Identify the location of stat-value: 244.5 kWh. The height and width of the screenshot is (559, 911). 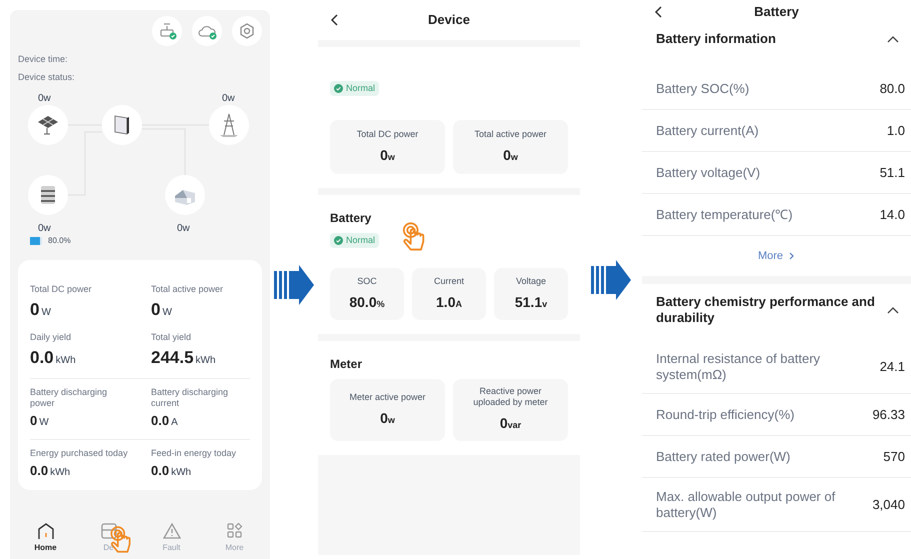
(184, 357).